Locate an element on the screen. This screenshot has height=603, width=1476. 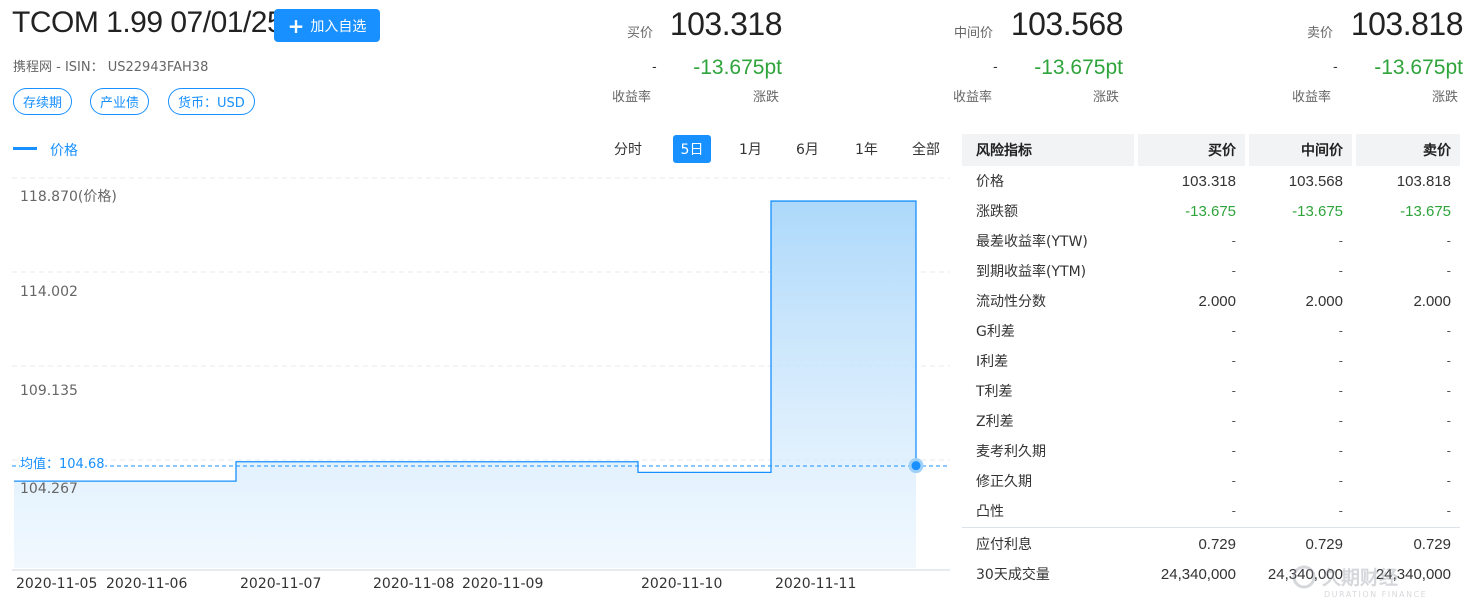
legend-label: 价格 is located at coordinates (64, 150).